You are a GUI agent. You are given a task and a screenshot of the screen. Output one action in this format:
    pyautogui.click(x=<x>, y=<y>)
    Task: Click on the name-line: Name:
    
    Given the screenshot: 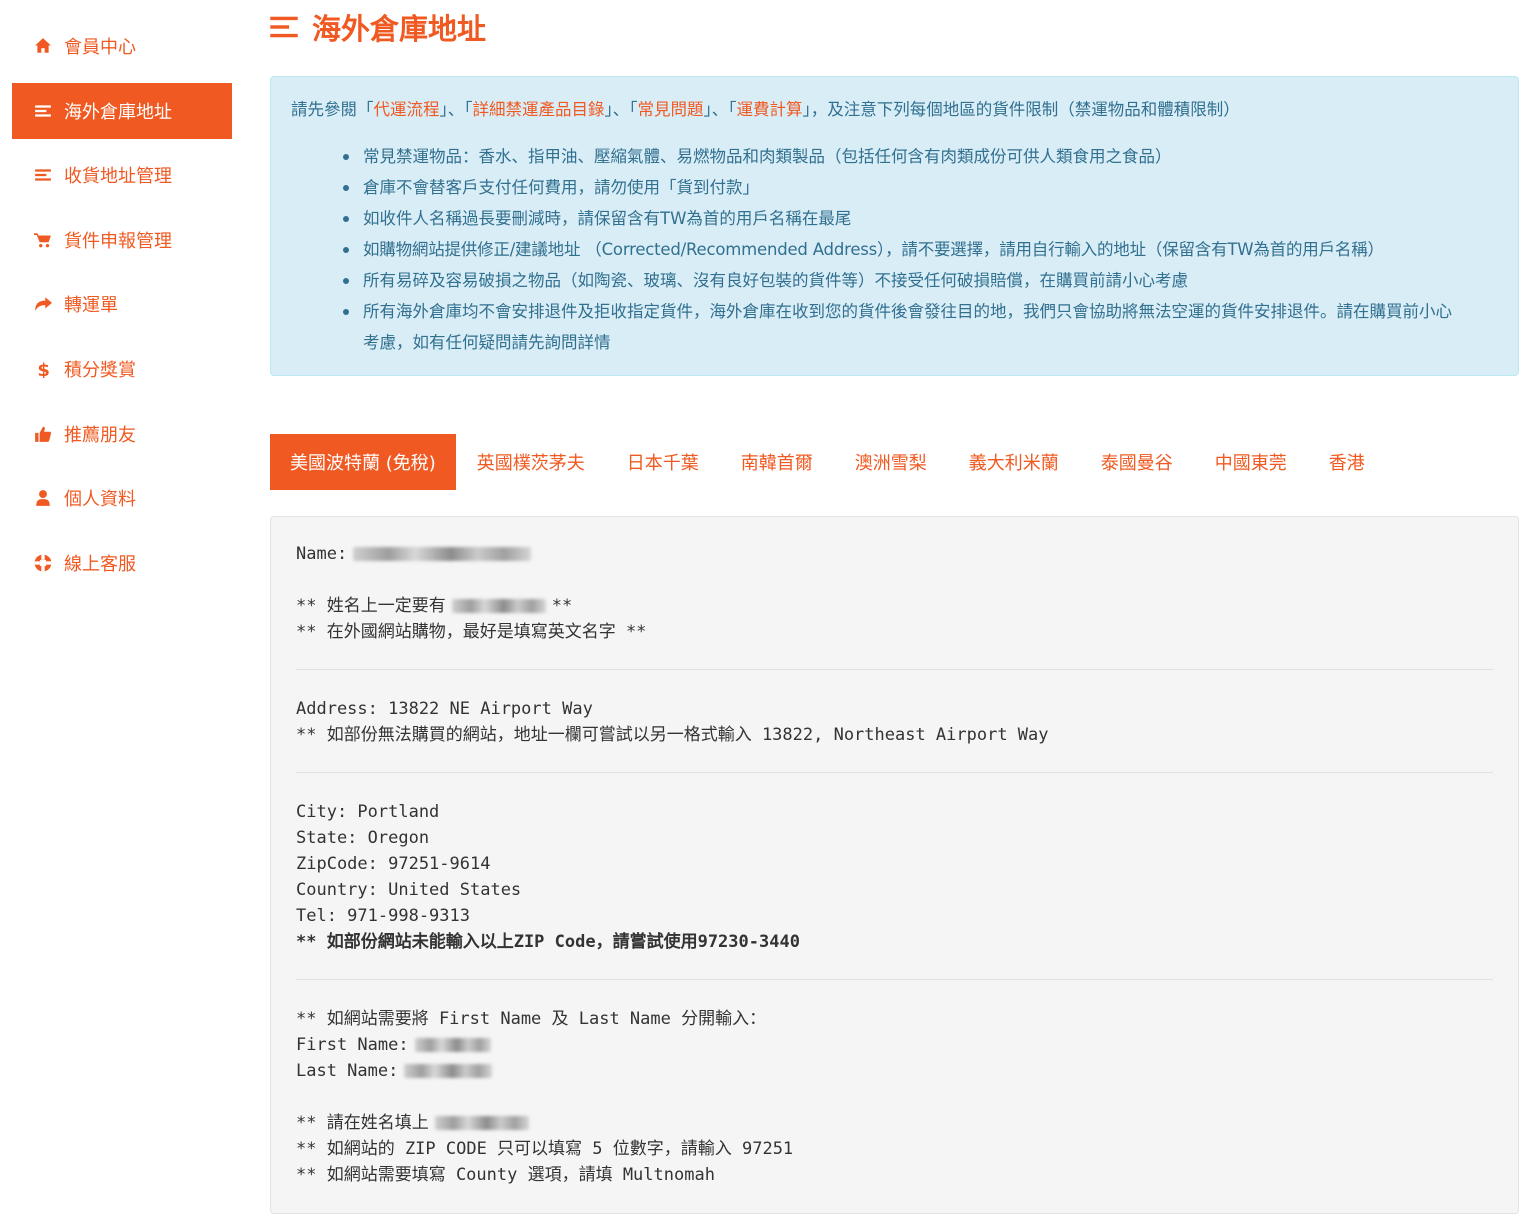 What is the action you would take?
    pyautogui.click(x=894, y=554)
    